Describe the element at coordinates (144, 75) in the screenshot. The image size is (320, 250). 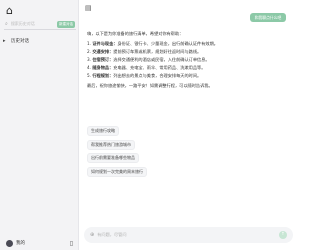
I see `answer-list-item: 5. 行程规划：列出想去的景点与美食，合理安排每天的时间。` at that location.